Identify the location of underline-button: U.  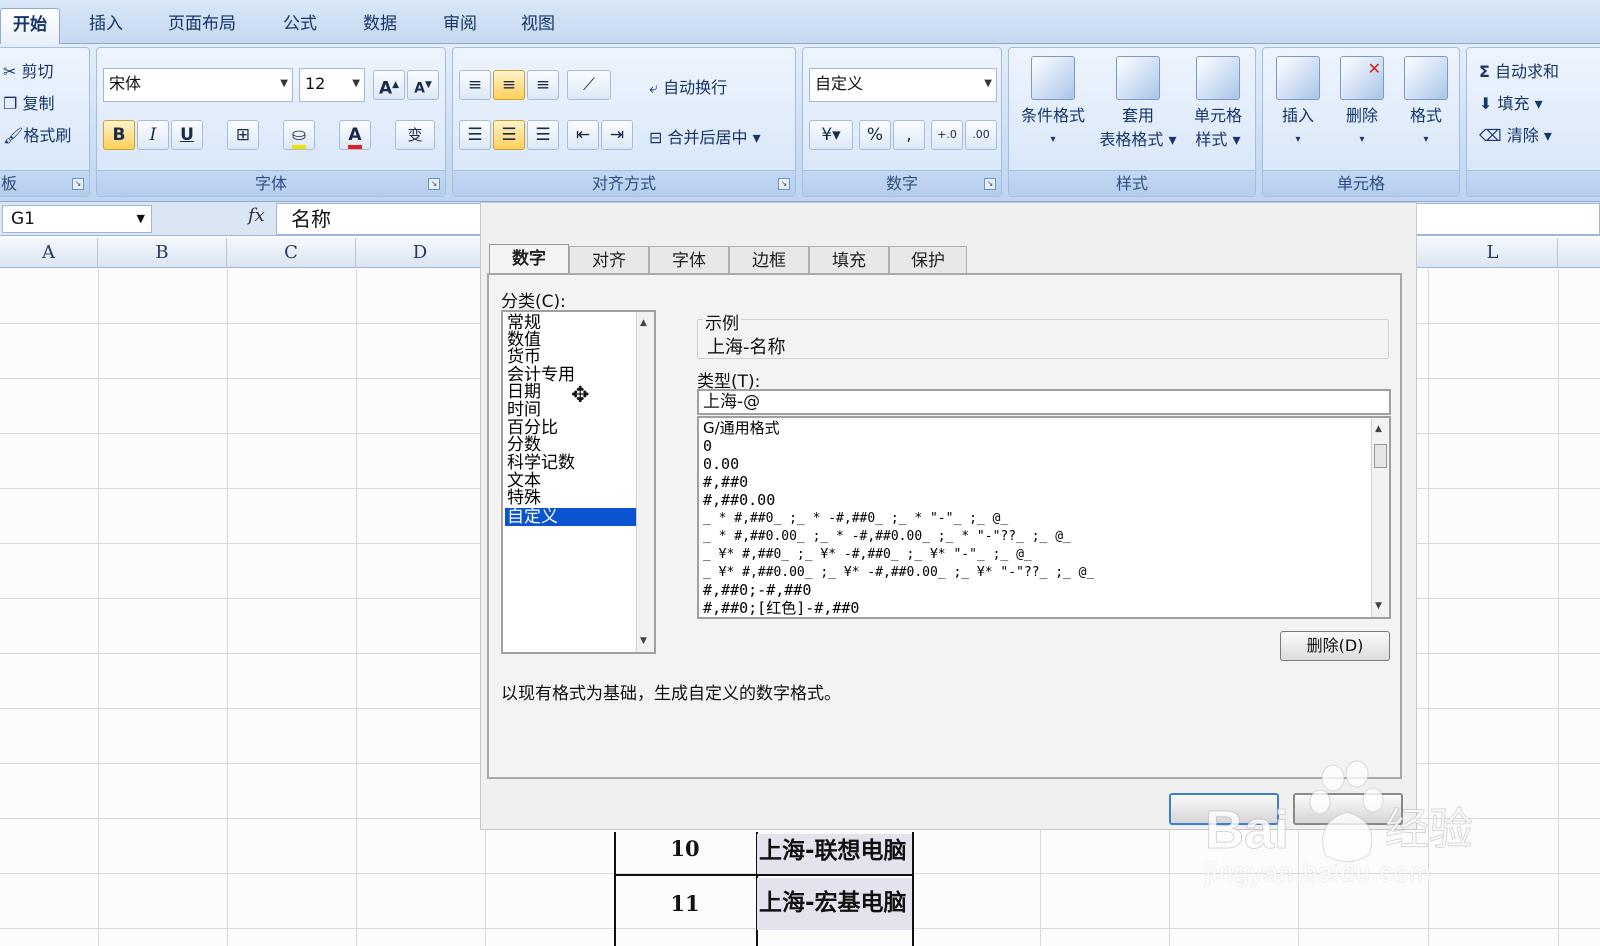
(187, 135).